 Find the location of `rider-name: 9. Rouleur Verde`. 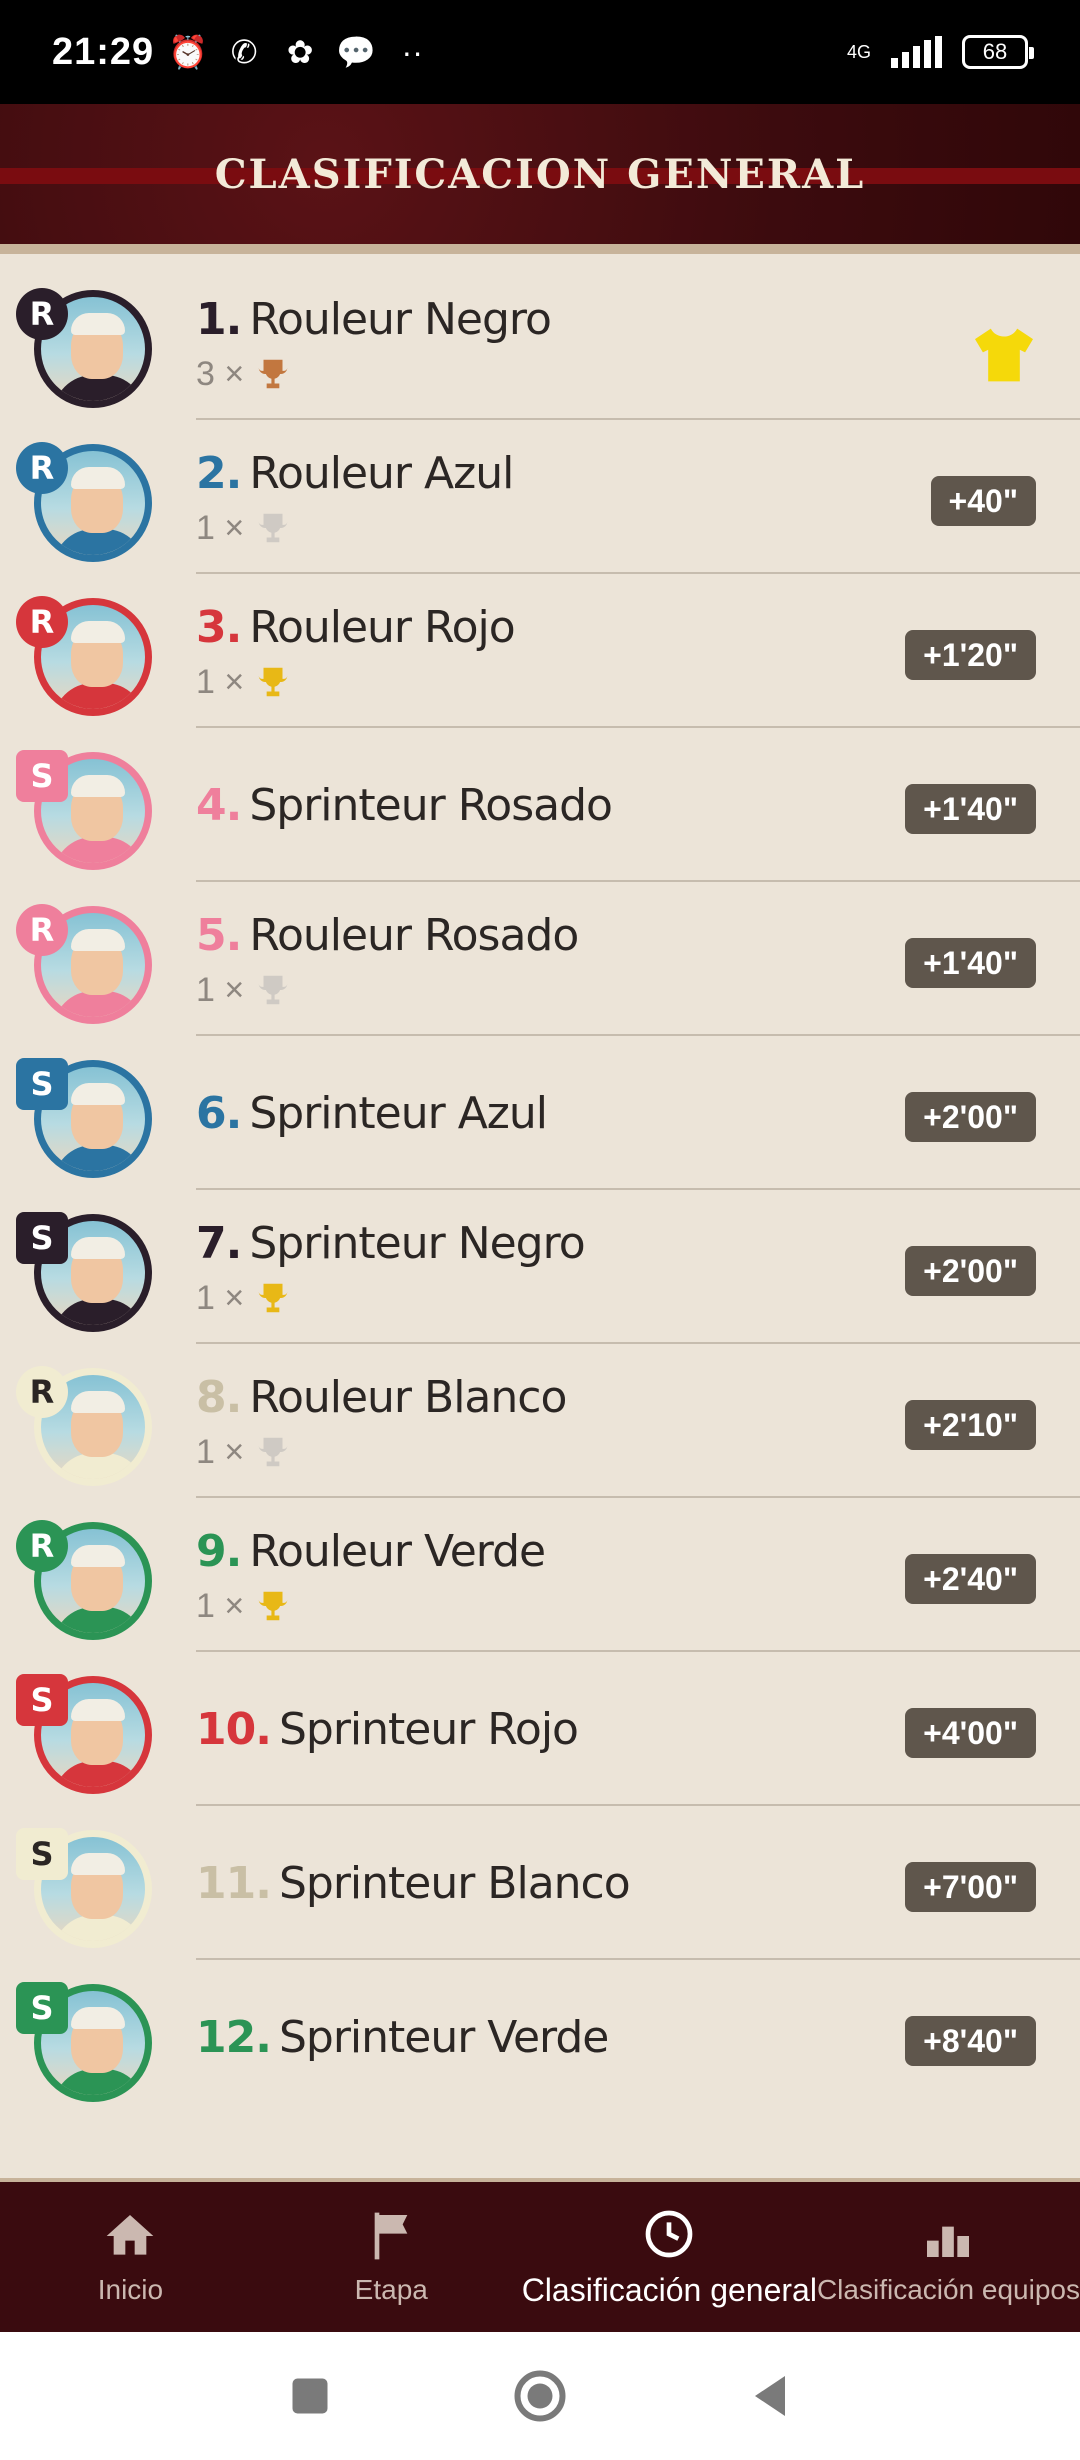

rider-name: 9. Rouleur Verde is located at coordinates (371, 1551).